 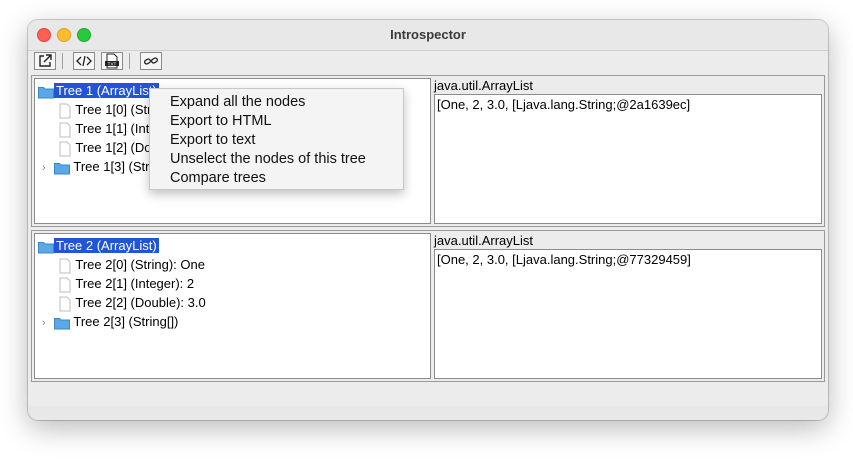 I want to click on link-icon, so click(x=151, y=61).